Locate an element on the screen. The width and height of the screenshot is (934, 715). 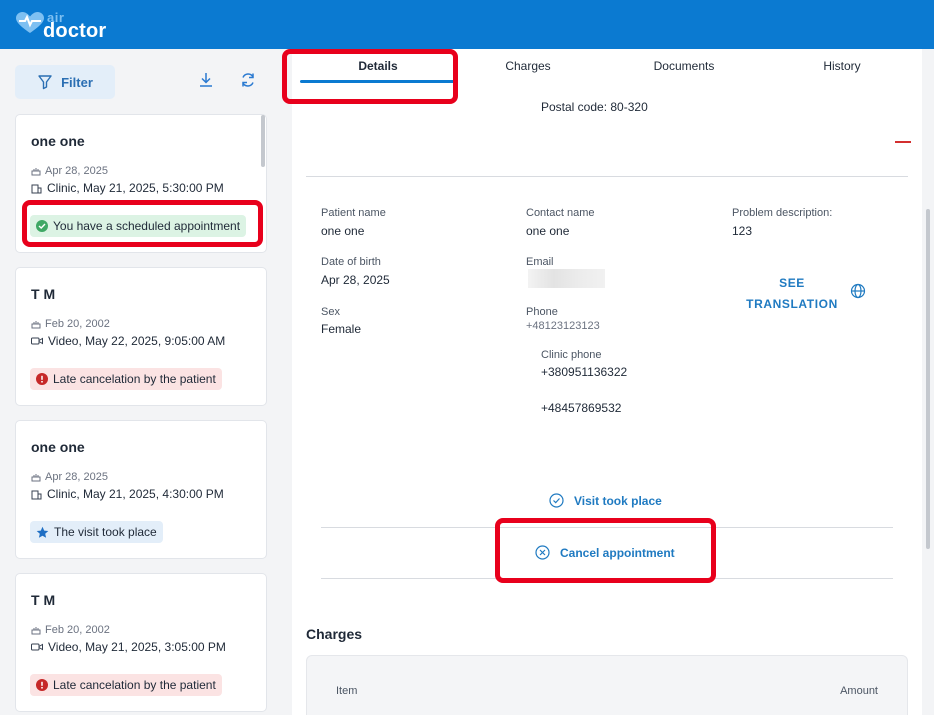
status-text: The visit took place is located at coordinates (105, 532).